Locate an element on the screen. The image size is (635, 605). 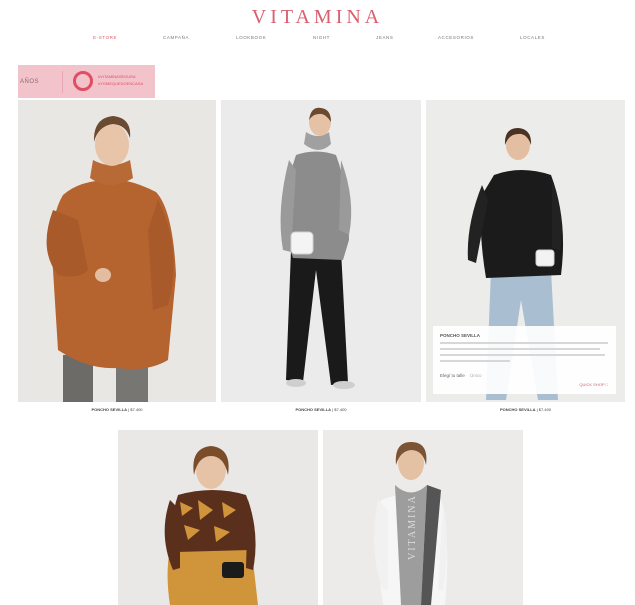
brand-logo: VITAMINA is located at coordinates (317, 17).